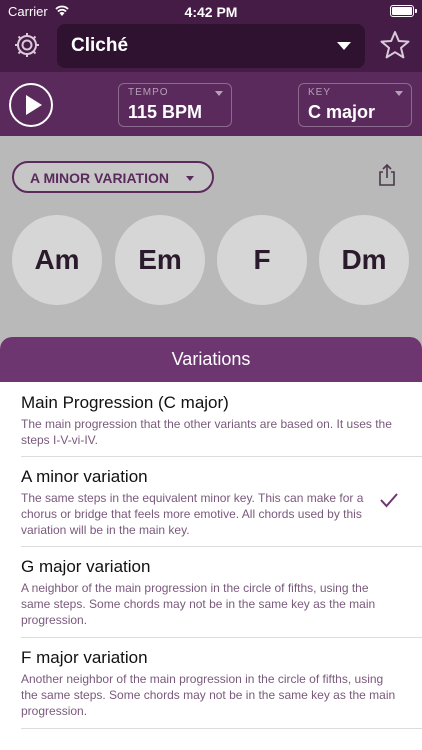  Describe the element at coordinates (395, 45) in the screenshot. I see `star-icon` at that location.